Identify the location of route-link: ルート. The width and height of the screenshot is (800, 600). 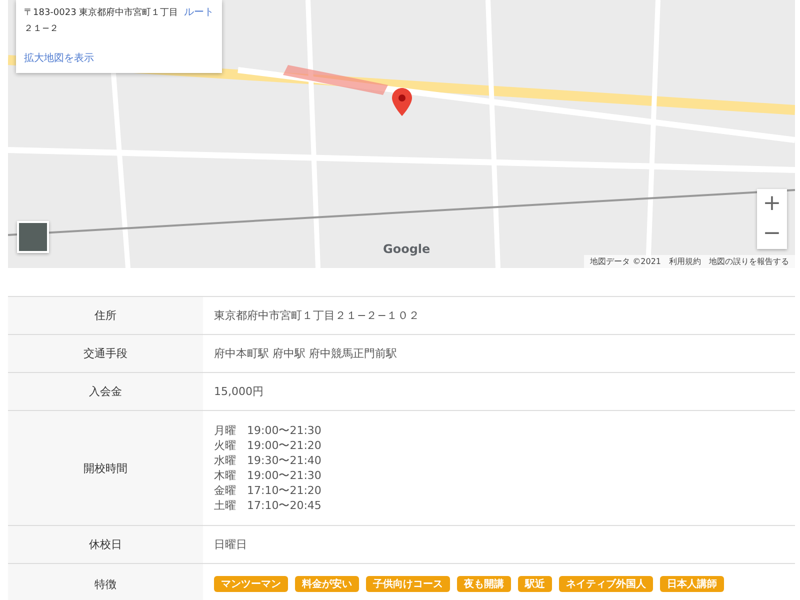
(199, 12).